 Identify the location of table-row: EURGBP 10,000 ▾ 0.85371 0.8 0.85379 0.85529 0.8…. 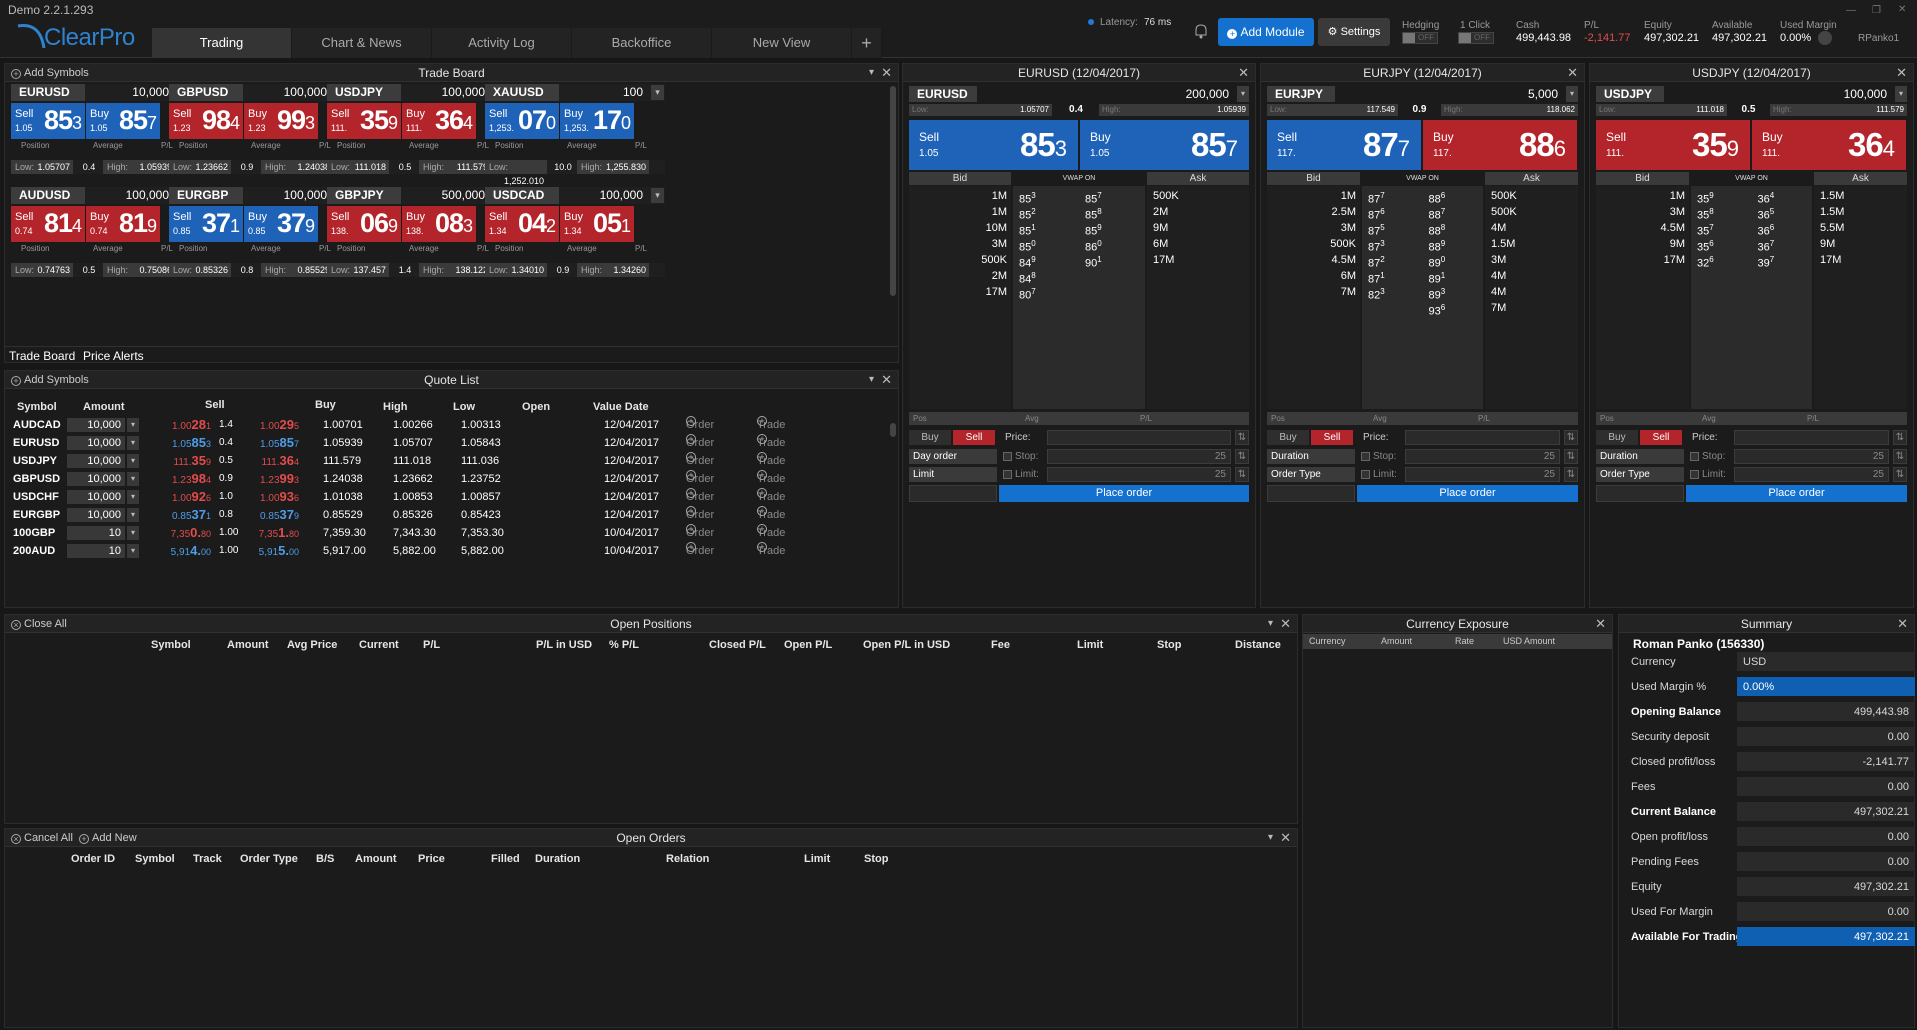
(398, 516).